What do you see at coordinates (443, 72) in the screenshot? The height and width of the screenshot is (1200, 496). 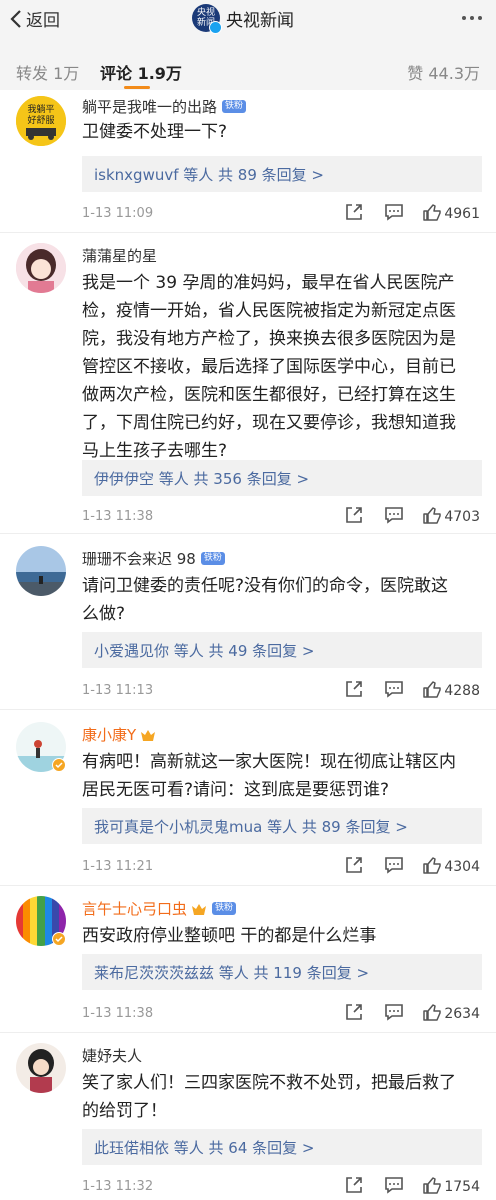 I see `tab-likes: 赞 44.3万` at bounding box center [443, 72].